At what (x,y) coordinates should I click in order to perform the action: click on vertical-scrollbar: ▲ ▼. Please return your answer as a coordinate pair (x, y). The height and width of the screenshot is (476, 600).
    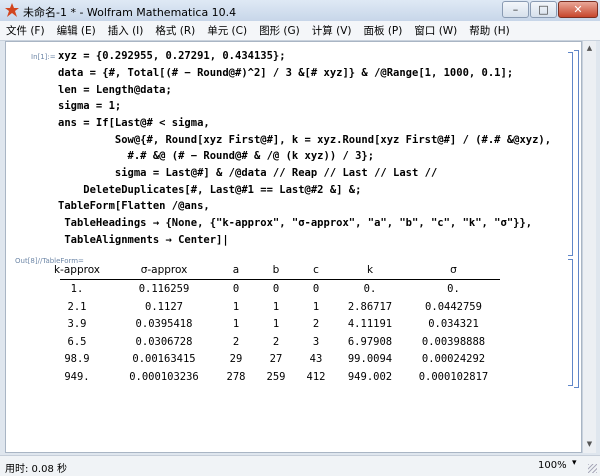
    Looking at the image, I should click on (589, 247).